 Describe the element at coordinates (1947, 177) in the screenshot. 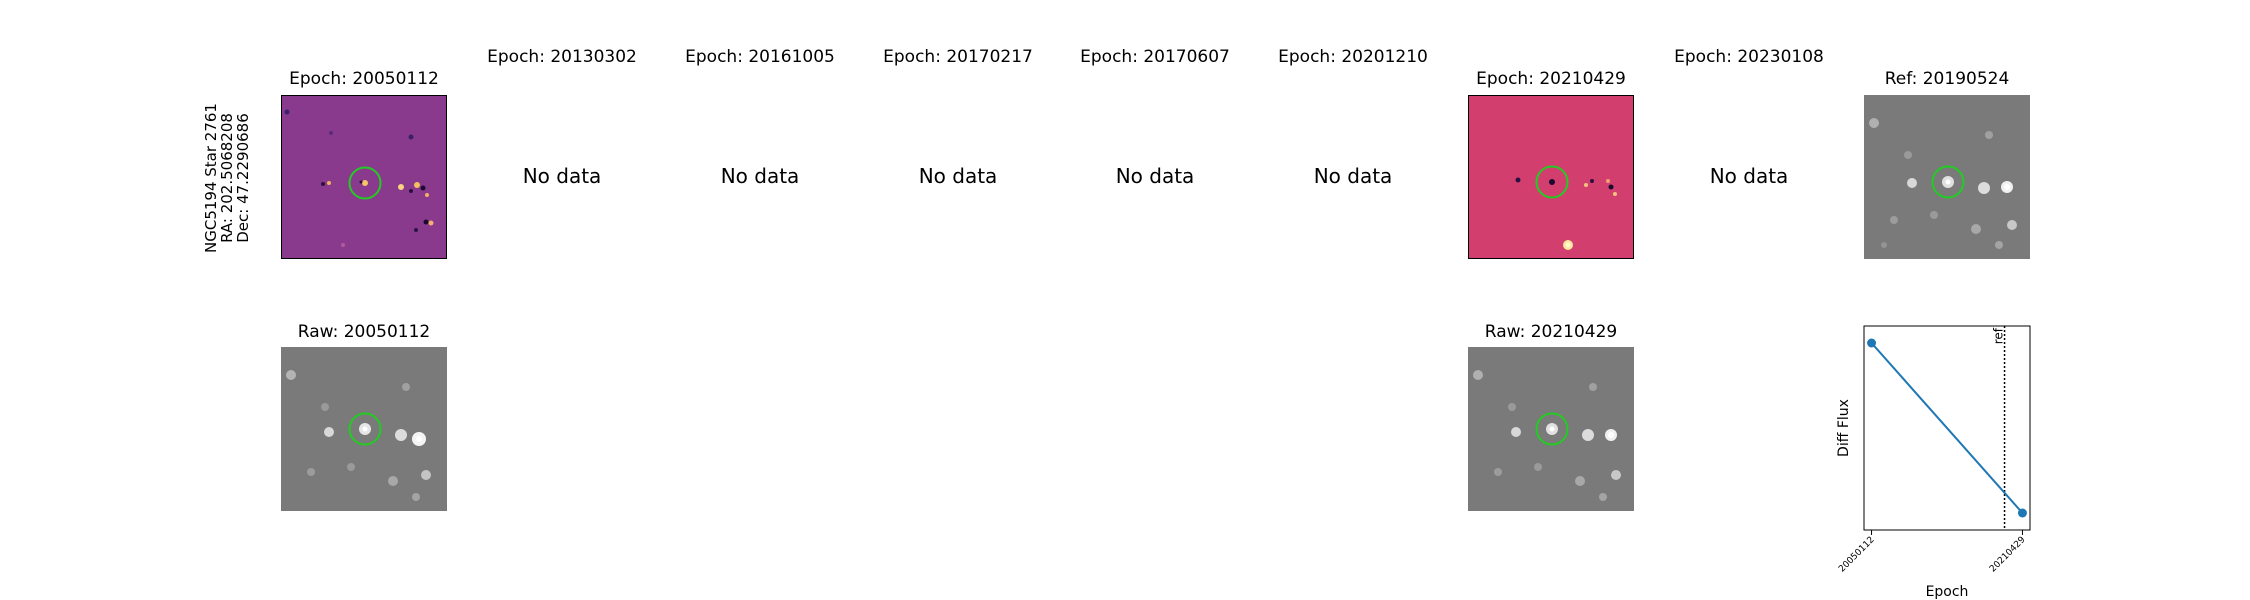

I see `reference-image` at that location.